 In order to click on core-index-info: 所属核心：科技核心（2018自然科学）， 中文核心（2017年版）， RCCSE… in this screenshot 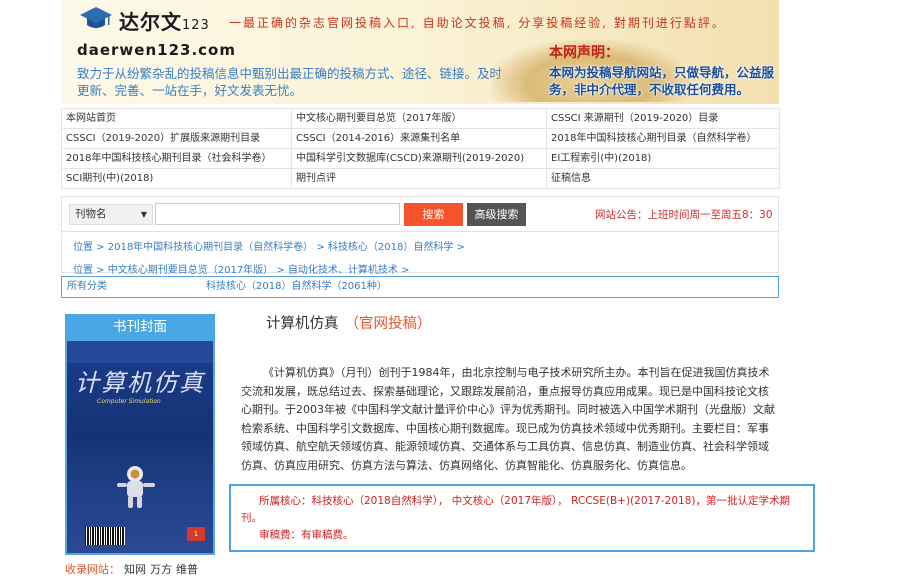, I will do `click(515, 509)`.